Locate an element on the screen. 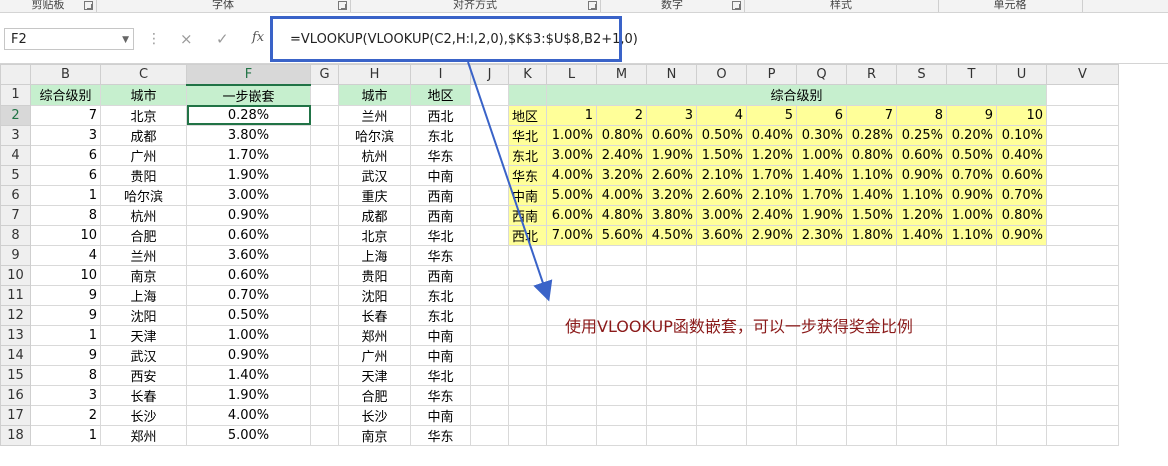 Image resolution: width=1168 pixels, height=466 pixels. annotation-arrow is located at coordinates (510, 181).